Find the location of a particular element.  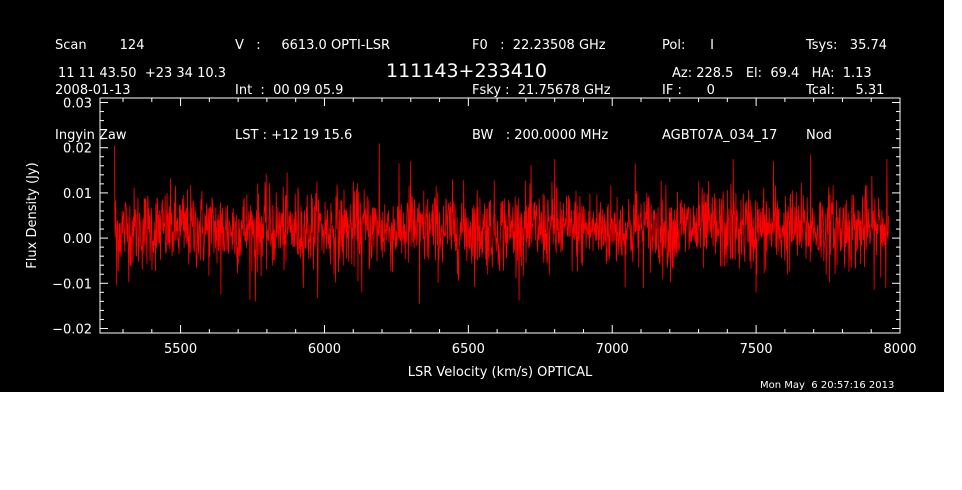

timestamp: Mon May 6 20:57:16 2013 is located at coordinates (827, 385).